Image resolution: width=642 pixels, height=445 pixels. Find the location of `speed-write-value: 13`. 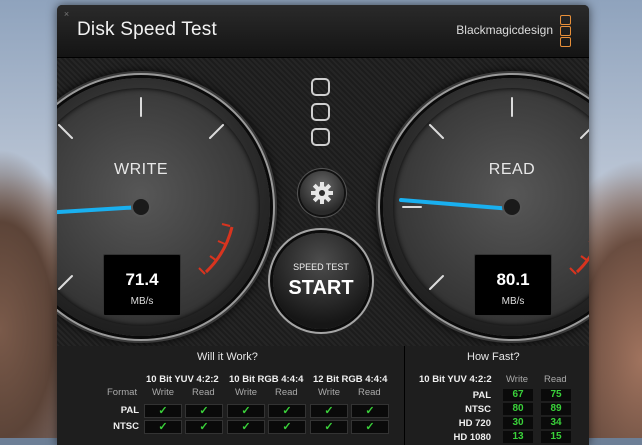

speed-write-value: 13 is located at coordinates (518, 437).